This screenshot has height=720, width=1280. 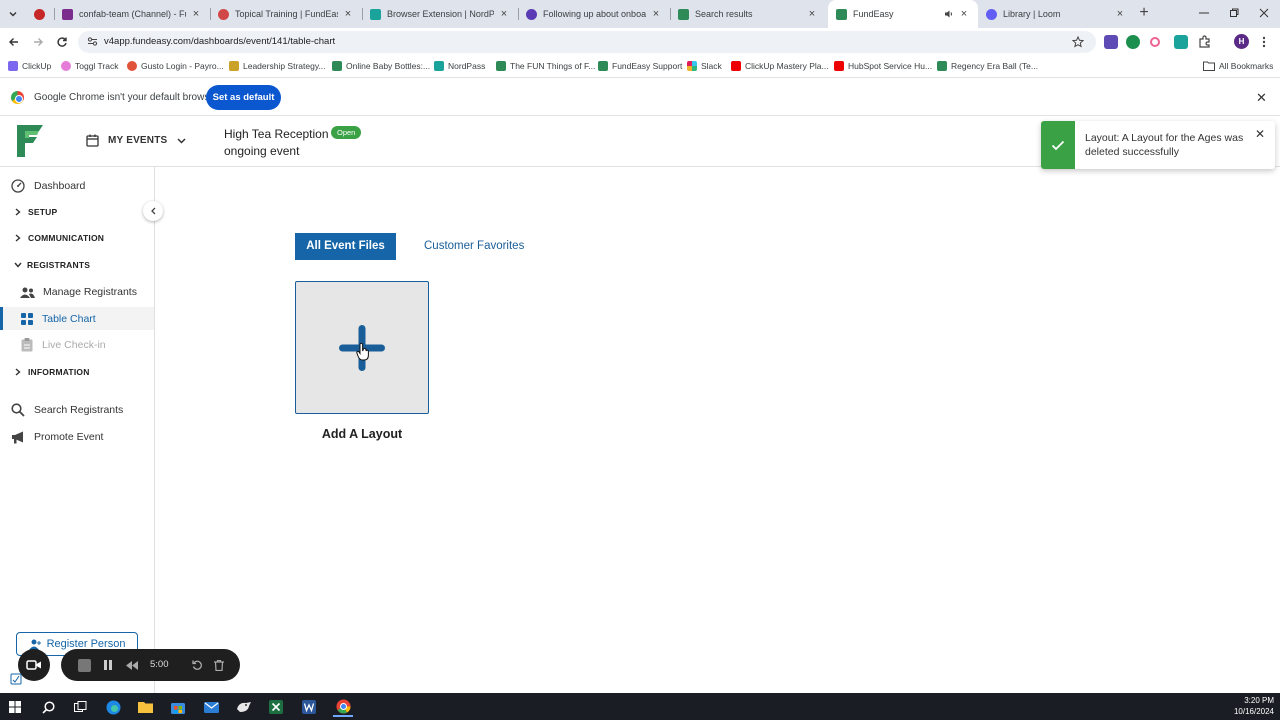 What do you see at coordinates (1181, 42) in the screenshot?
I see `nordpass-extension-icon` at bounding box center [1181, 42].